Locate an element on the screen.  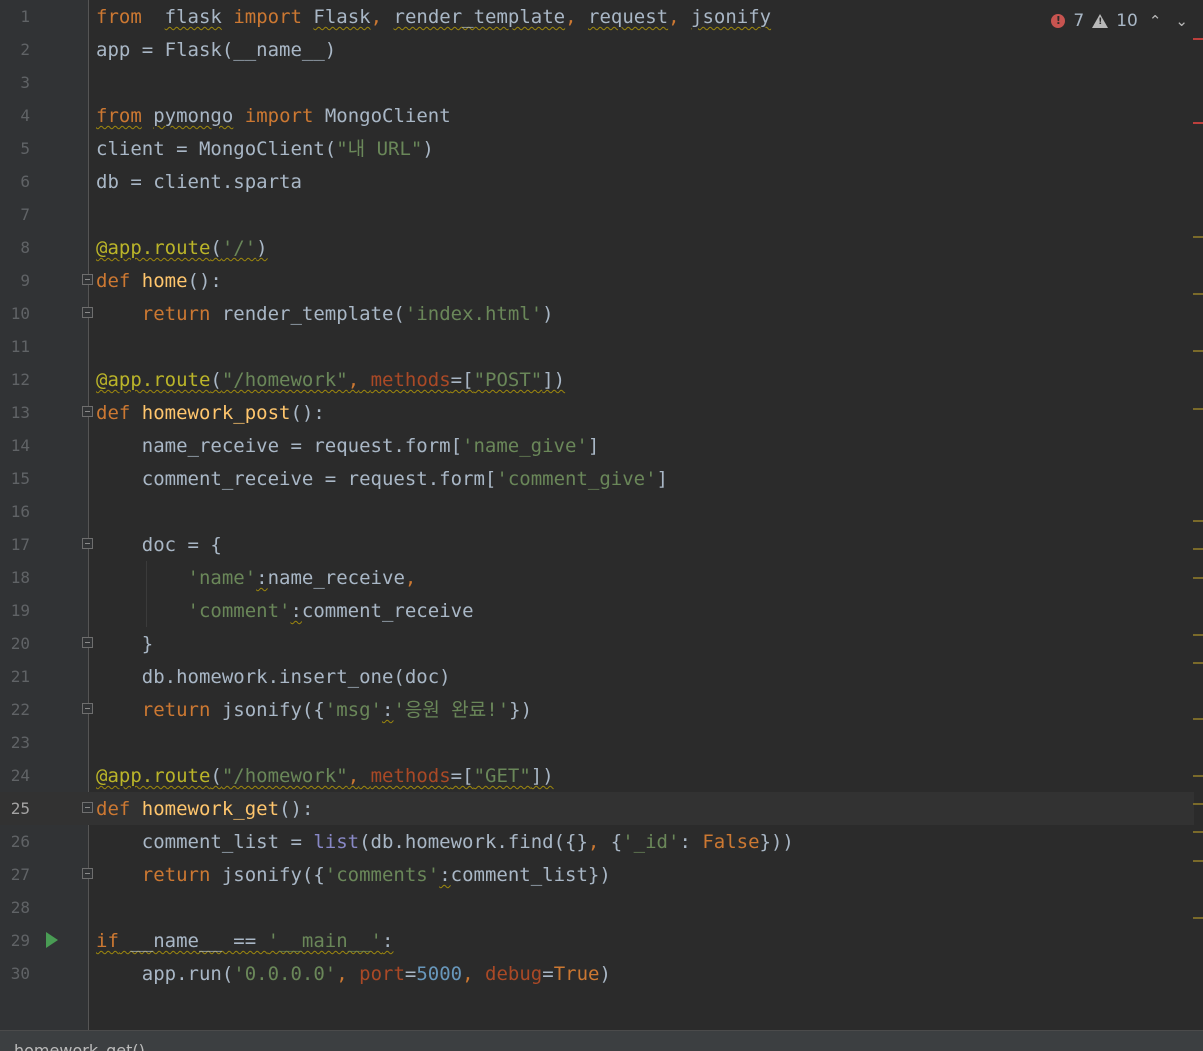
code-line: 4 from pymongo import MongoClient is located at coordinates (597, 115).